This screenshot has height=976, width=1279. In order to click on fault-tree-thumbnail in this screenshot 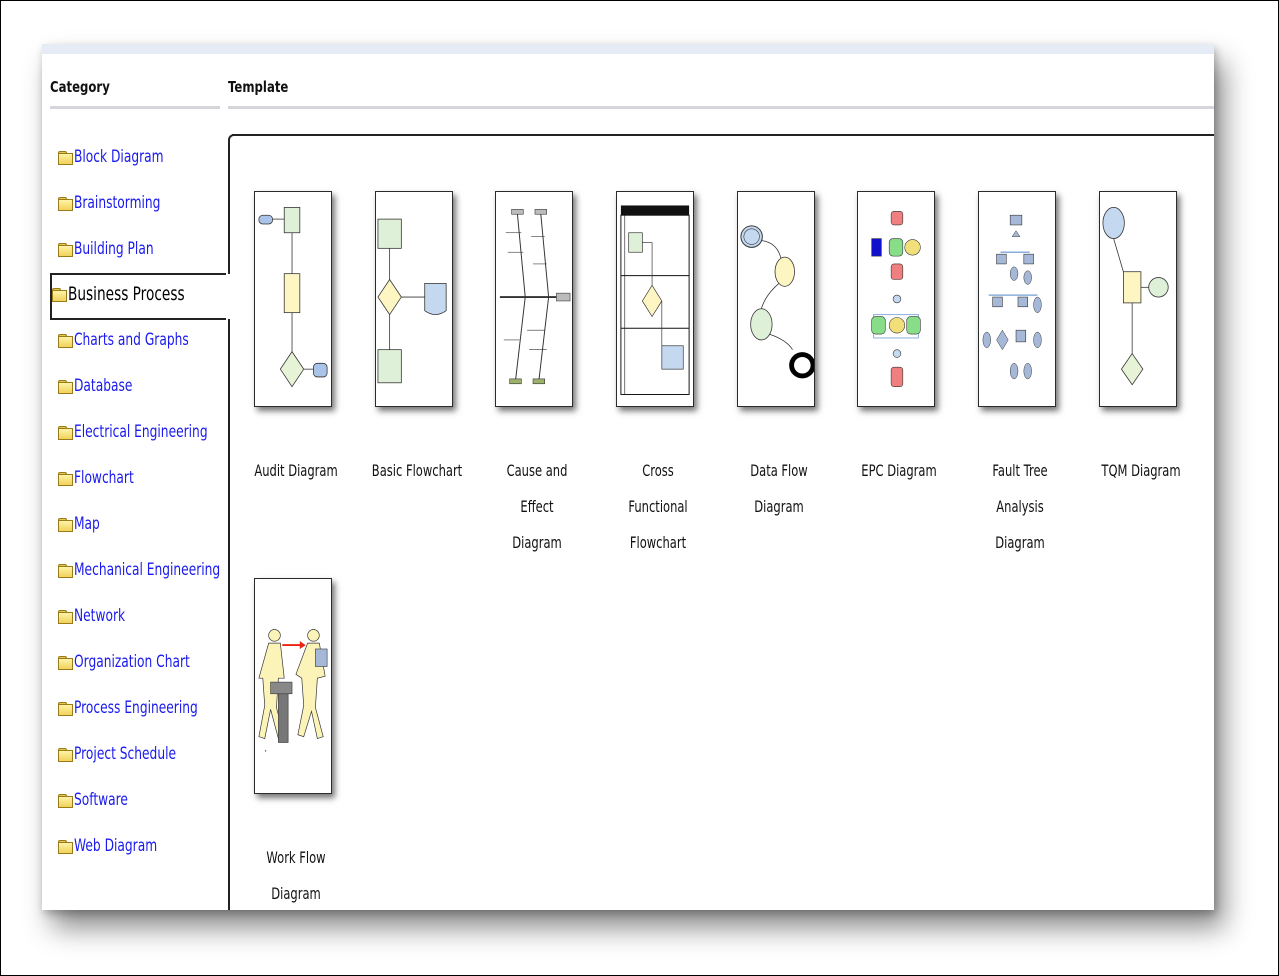, I will do `click(1017, 299)`.